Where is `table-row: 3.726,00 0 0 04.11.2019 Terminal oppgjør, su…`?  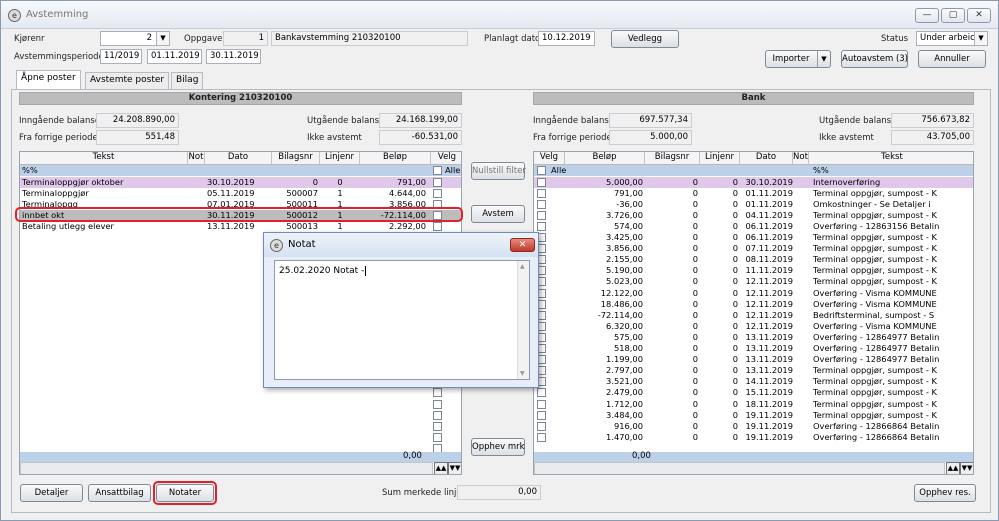 table-row: 3.726,00 0 0 04.11.2019 Terminal oppgjør, su… is located at coordinates (753, 215).